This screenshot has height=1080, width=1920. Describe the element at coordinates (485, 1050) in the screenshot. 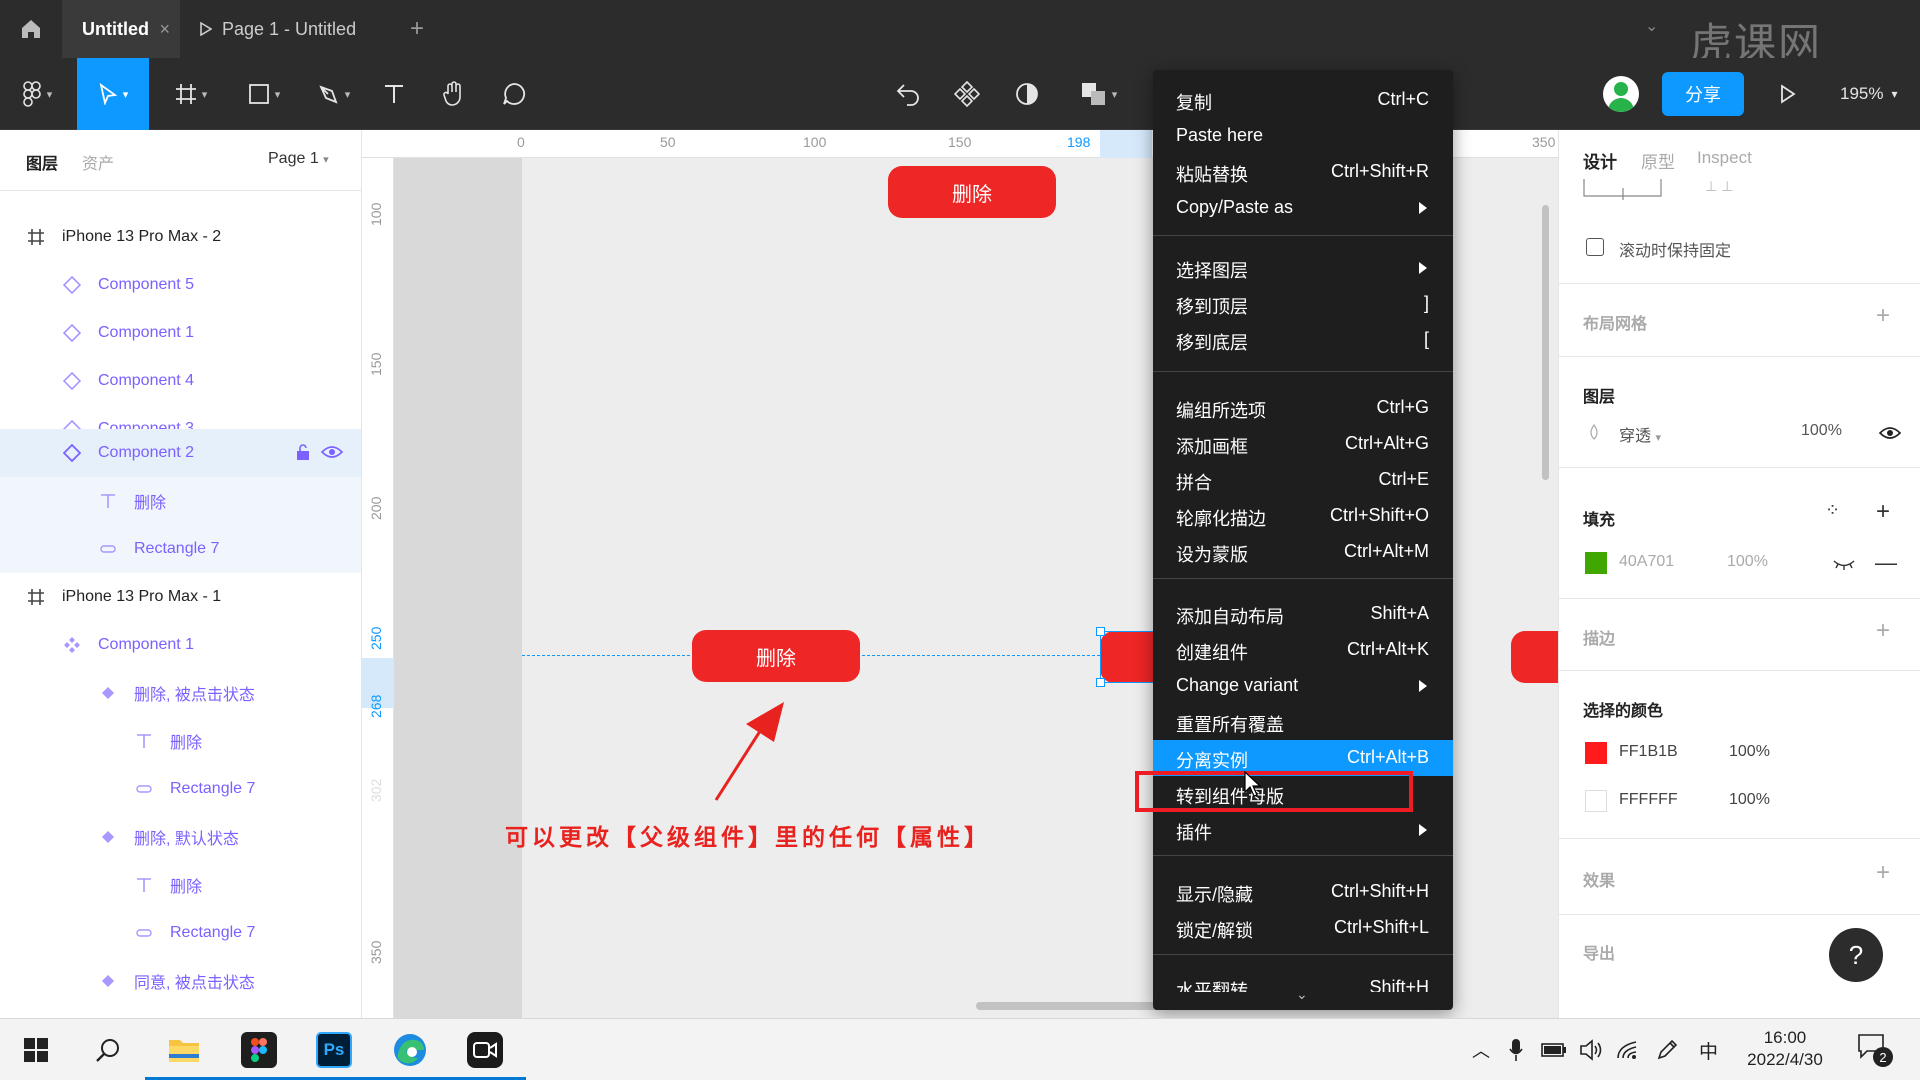

I see `recorder-taskbar-button` at that location.